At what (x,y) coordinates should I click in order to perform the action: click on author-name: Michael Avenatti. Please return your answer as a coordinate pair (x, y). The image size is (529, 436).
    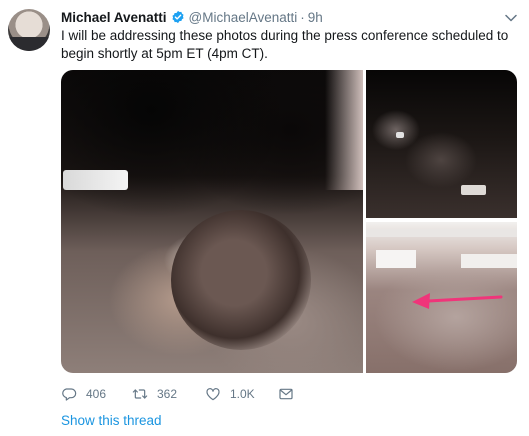
    Looking at the image, I should click on (114, 17).